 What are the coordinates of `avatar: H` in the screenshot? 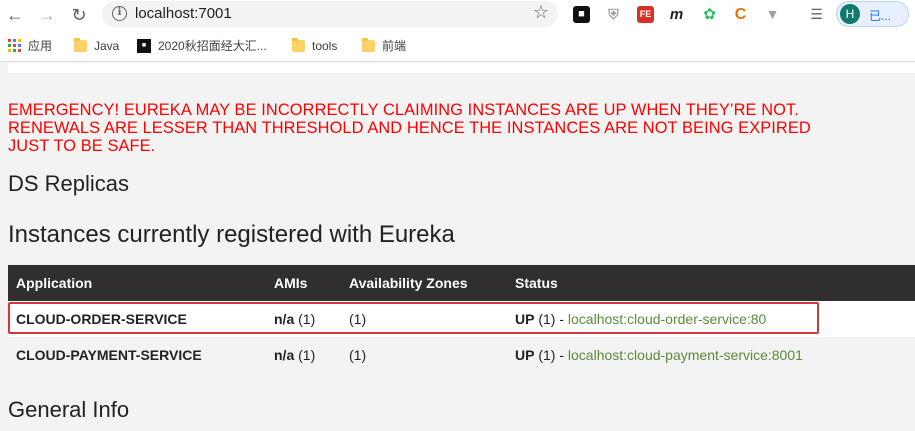 It's located at (850, 14).